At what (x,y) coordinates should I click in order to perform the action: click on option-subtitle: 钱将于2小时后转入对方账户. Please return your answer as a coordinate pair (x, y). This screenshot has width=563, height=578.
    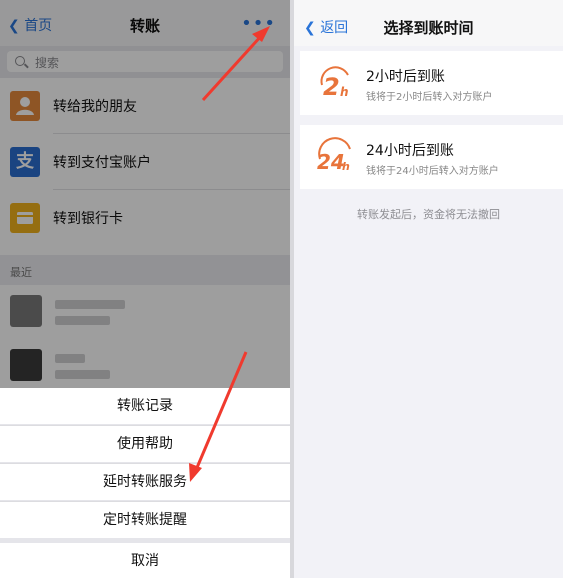
    Looking at the image, I should click on (429, 97).